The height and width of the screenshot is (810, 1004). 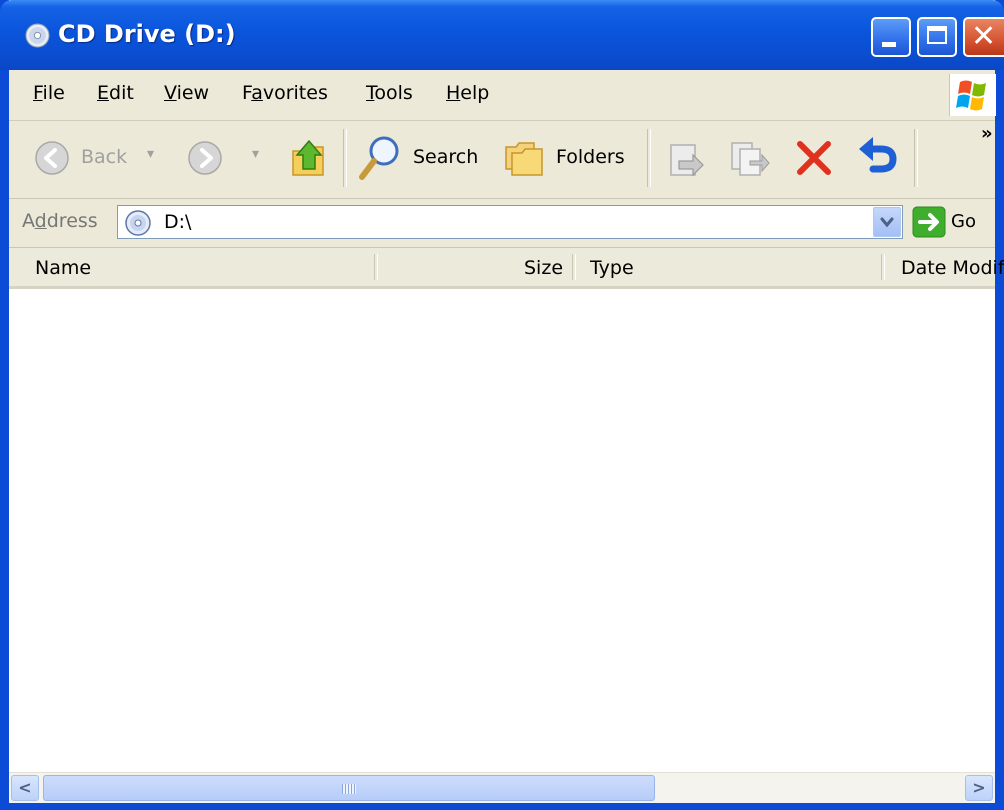 I want to click on folders-button: Folders, so click(x=590, y=157).